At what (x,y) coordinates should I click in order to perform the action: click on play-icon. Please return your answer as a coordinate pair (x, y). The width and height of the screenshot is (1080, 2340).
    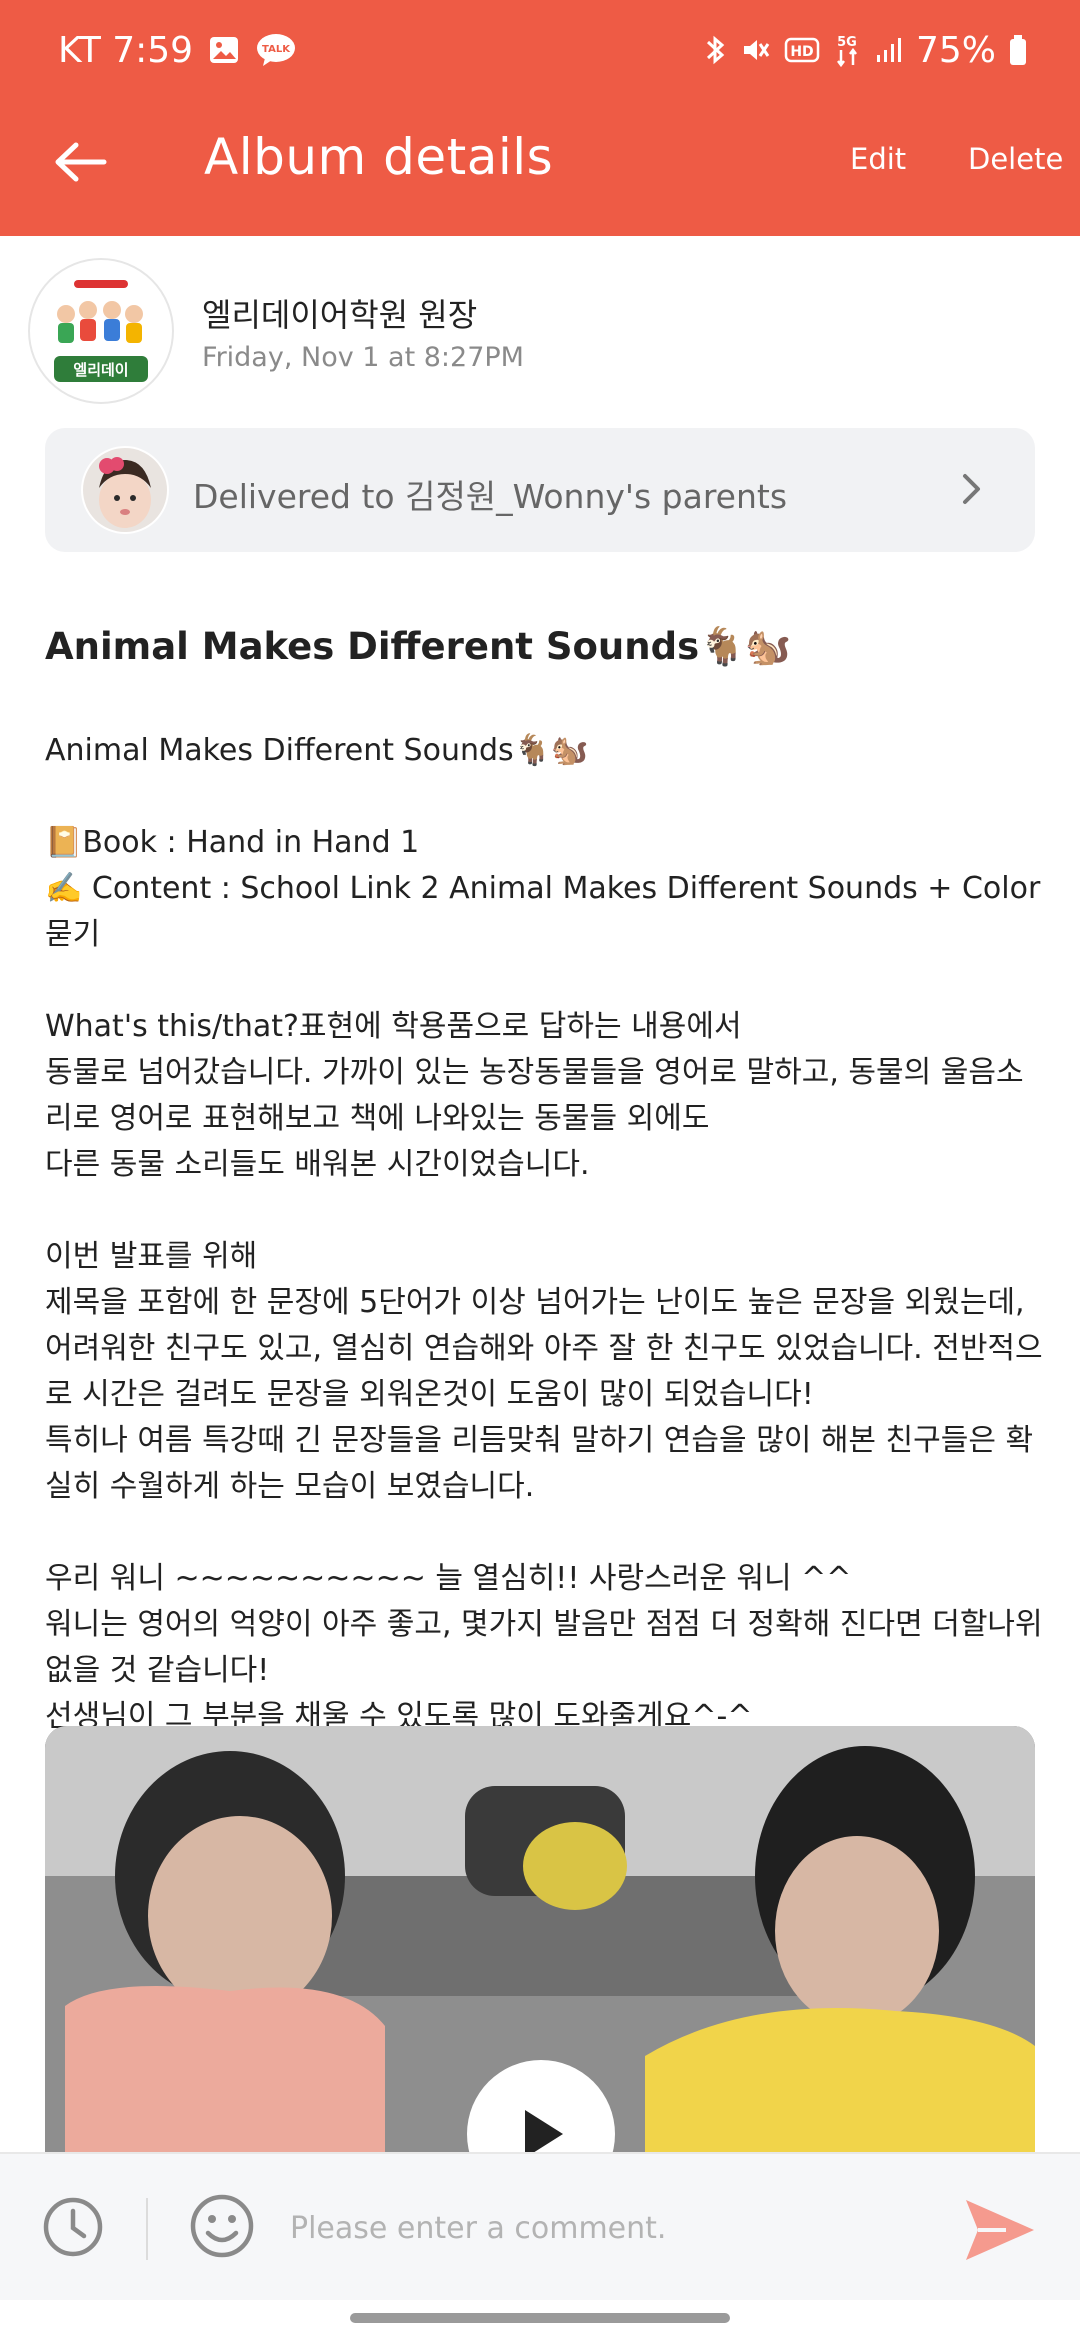
    Looking at the image, I should click on (544, 2133).